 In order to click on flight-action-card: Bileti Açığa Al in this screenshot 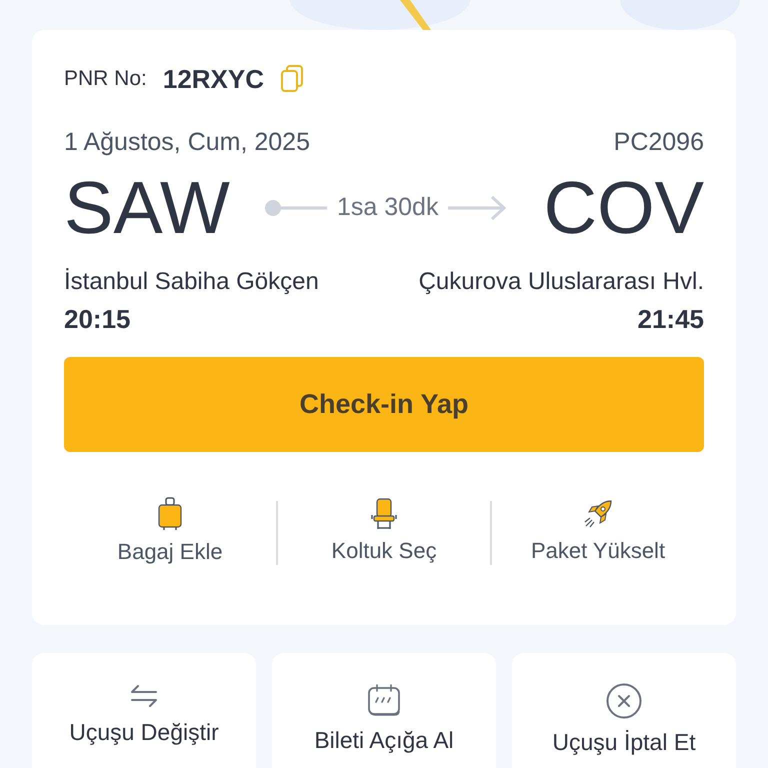, I will do `click(384, 710)`.